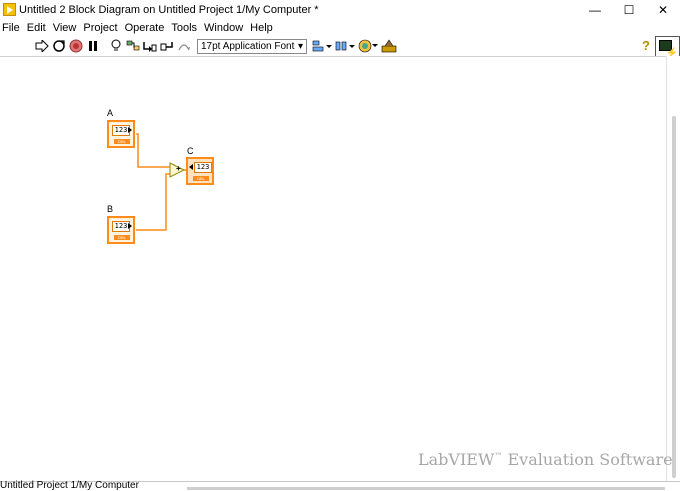  I want to click on vertical-scrollbar, so click(673, 268).